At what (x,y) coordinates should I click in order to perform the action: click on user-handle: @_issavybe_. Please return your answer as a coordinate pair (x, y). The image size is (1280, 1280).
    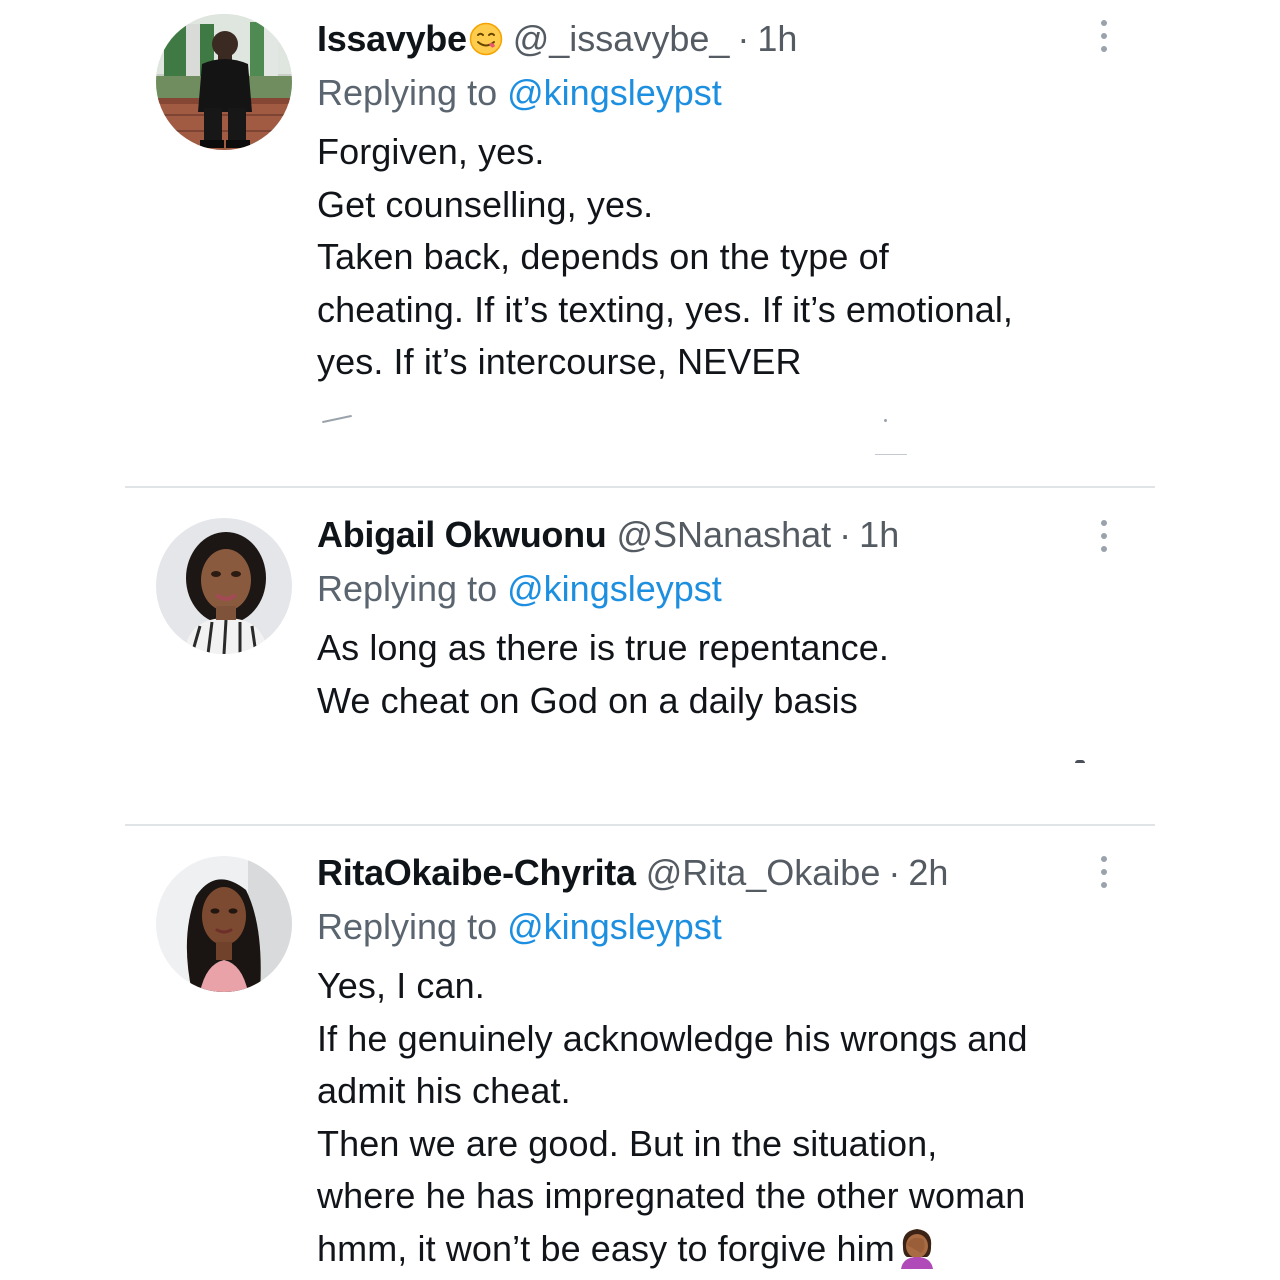
    Looking at the image, I should click on (621, 39).